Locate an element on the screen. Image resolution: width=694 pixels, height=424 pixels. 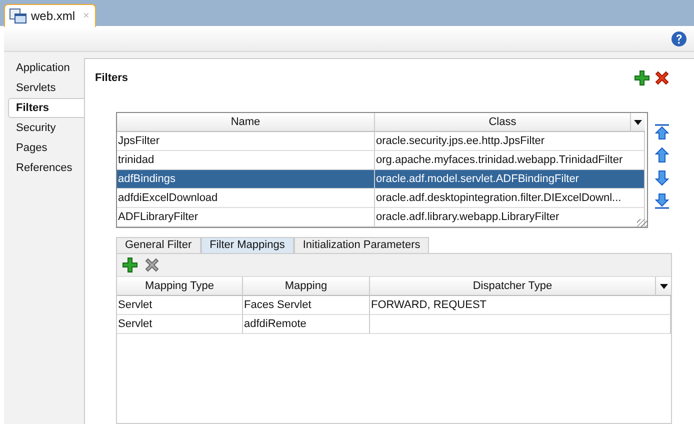
tab: Filter Mappings is located at coordinates (247, 245).